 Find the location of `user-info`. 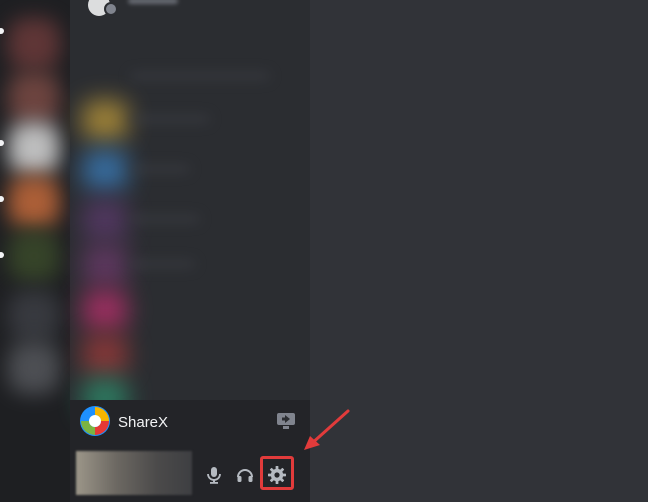

user-info is located at coordinates (134, 473).